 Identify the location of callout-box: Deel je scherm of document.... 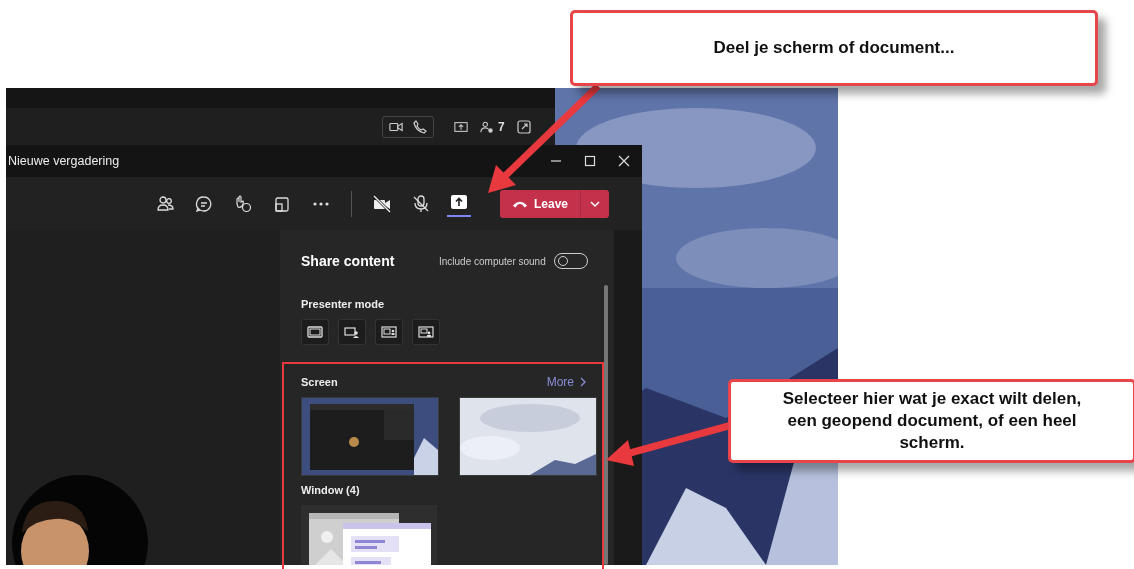
(834, 48).